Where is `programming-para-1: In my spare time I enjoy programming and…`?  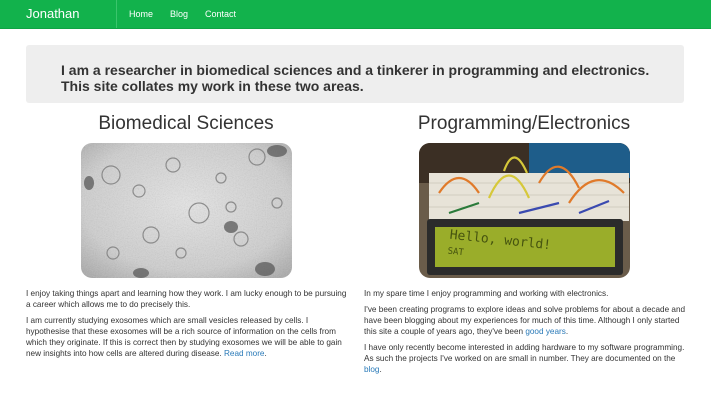
programming-para-1: In my spare time I enjoy programming and… is located at coordinates (486, 293).